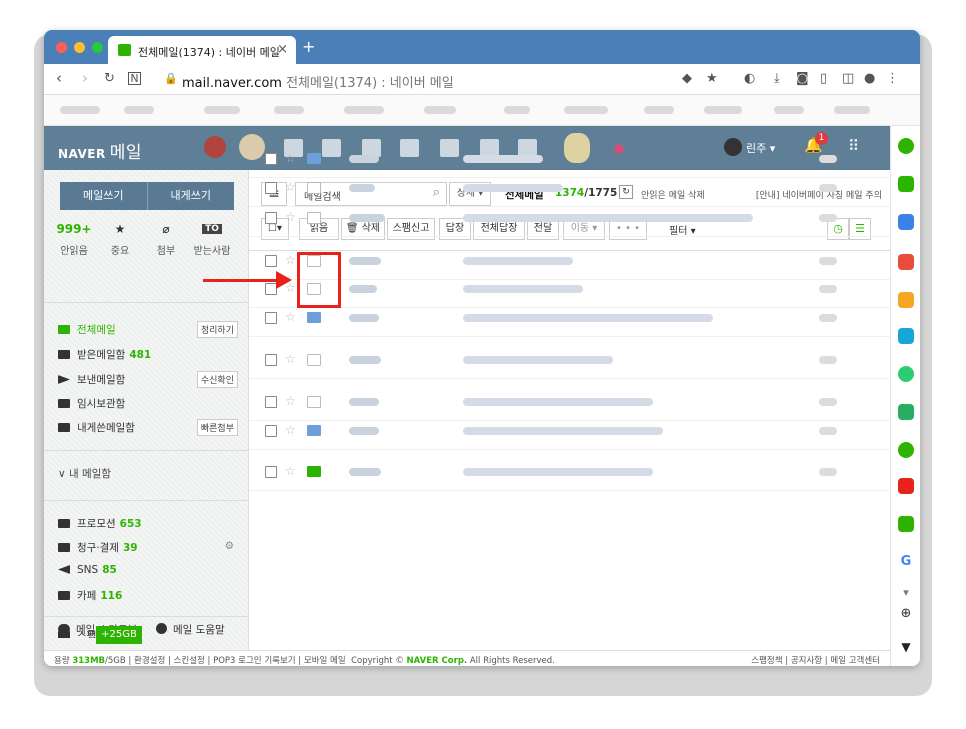 This screenshot has height=729, width=966. Describe the element at coordinates (906, 222) in the screenshot. I see `calendar-ext-icon` at that location.